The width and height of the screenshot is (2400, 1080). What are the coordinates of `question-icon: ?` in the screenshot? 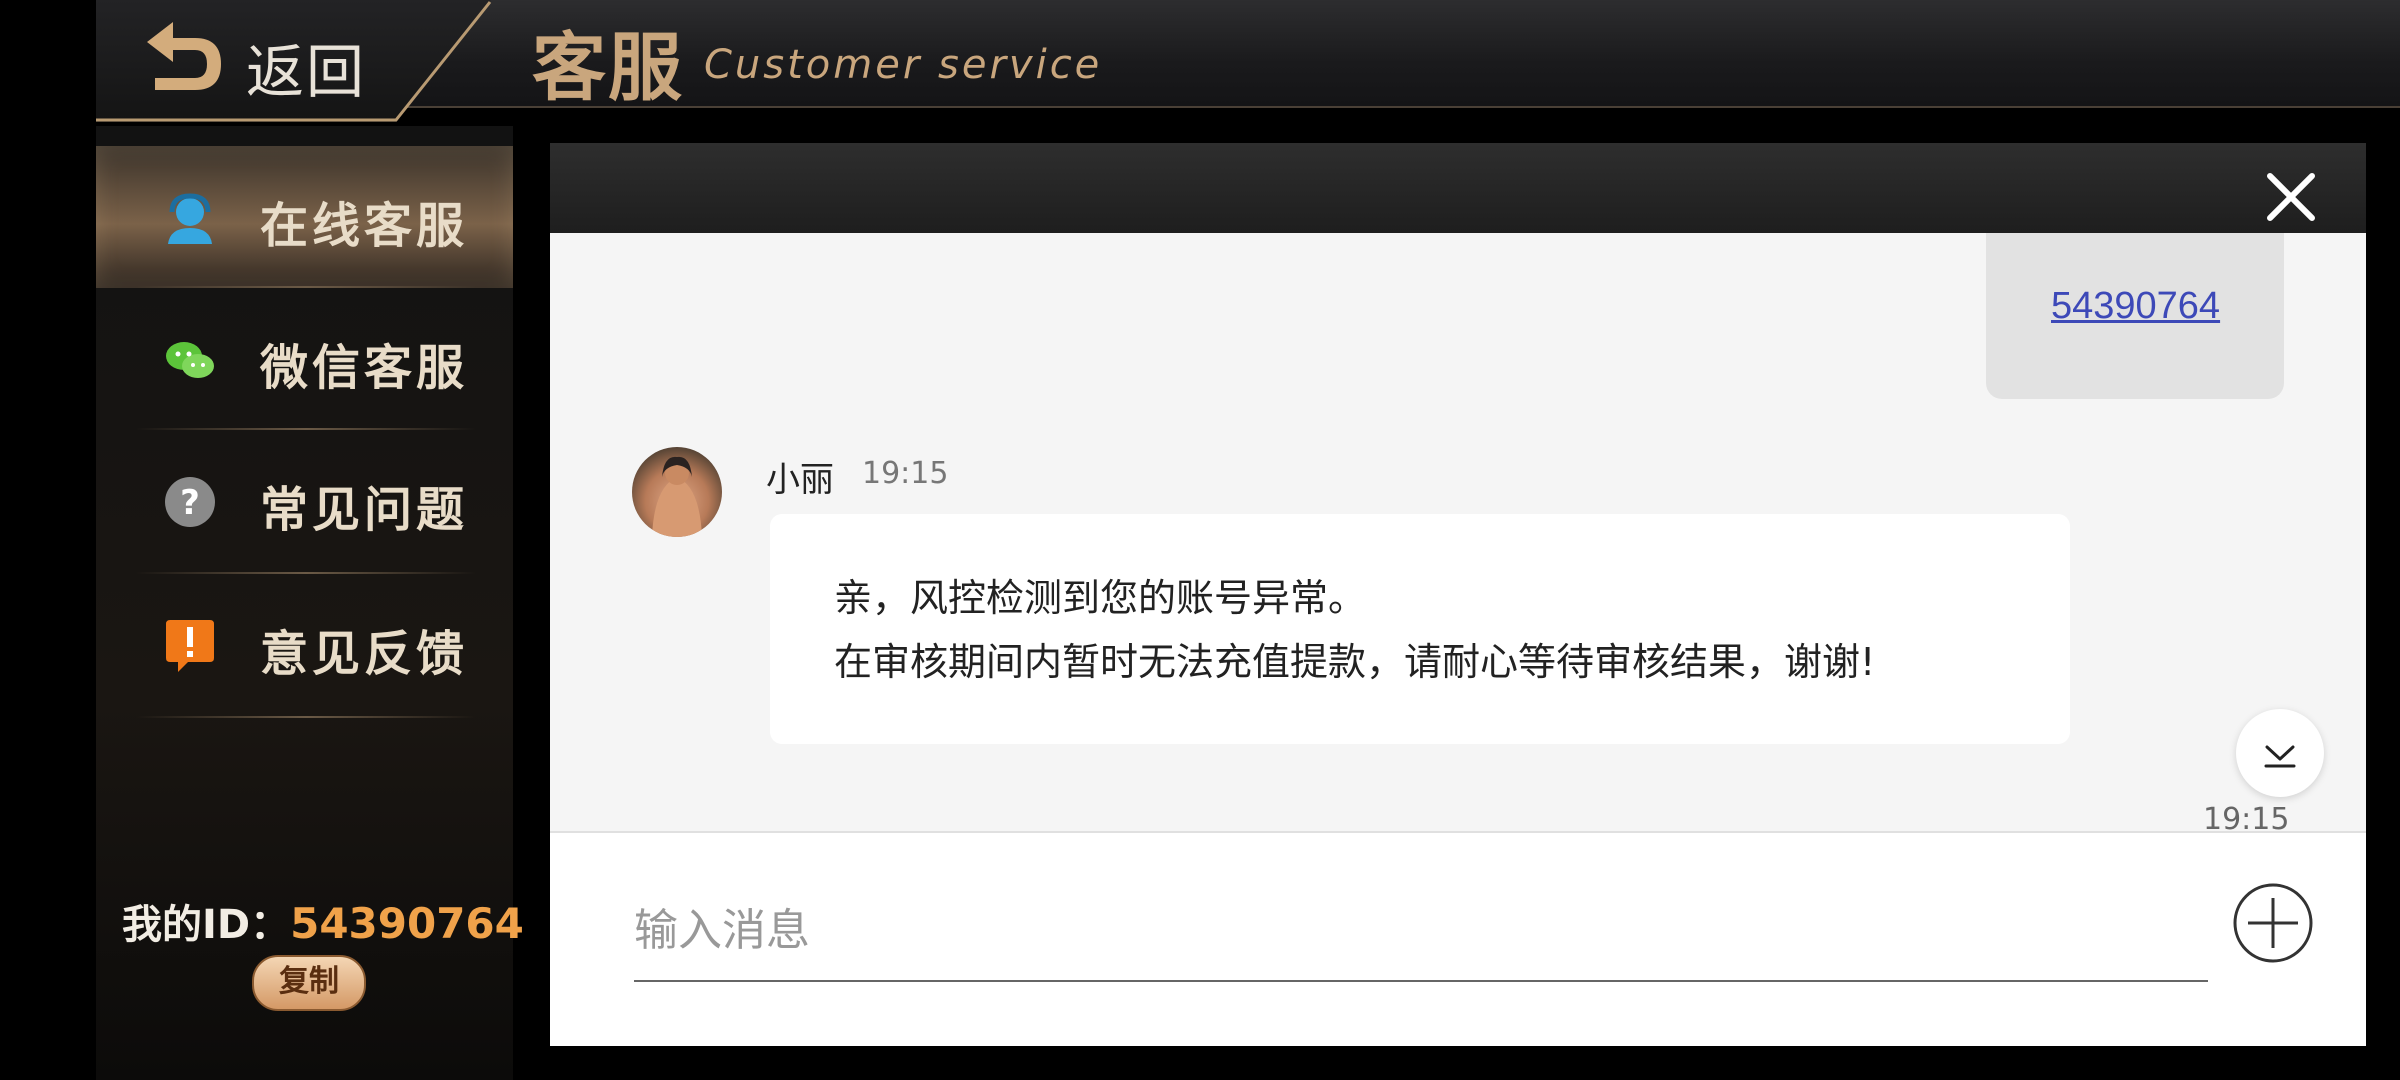 It's located at (190, 502).